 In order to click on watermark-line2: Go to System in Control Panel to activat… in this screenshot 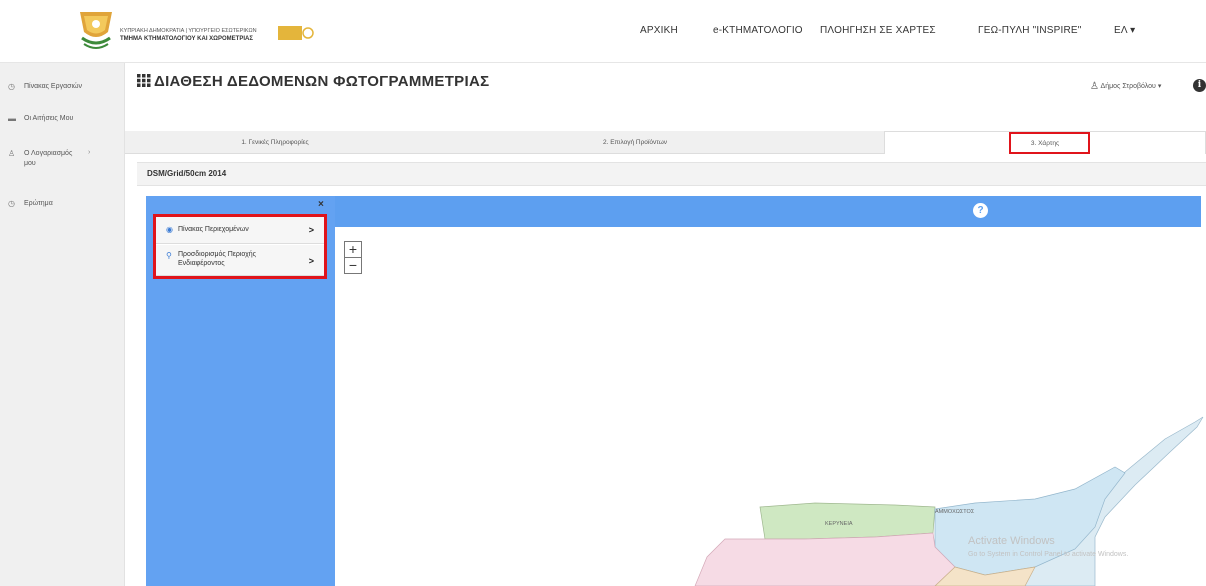, I will do `click(1048, 554)`.